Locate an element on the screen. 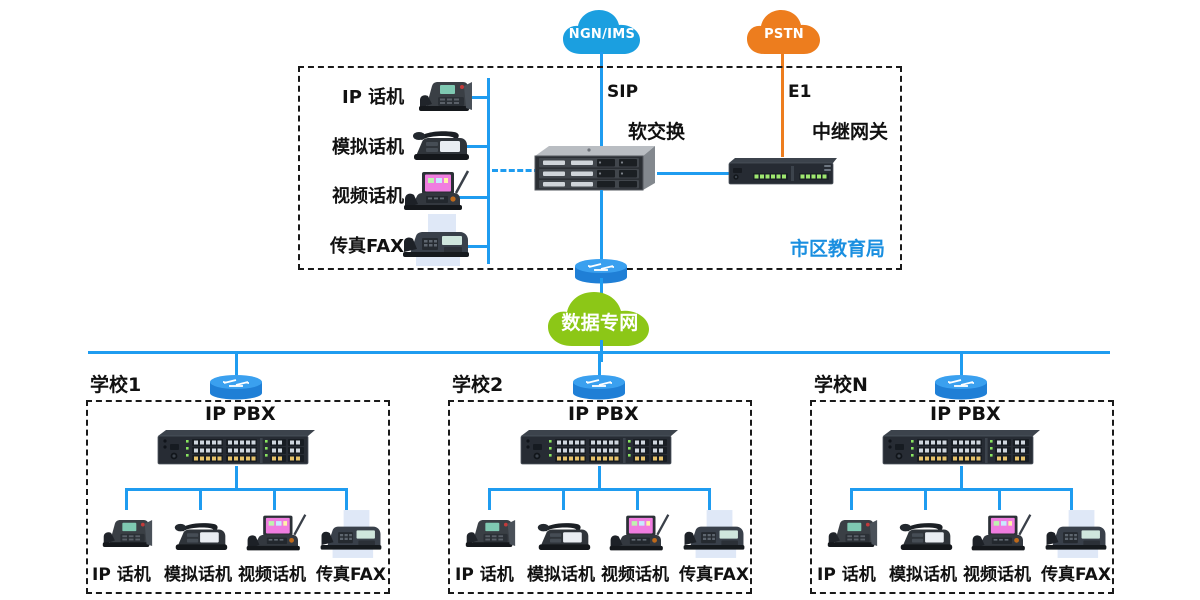 The width and height of the screenshot is (1200, 600). school-2-drop-analog-phone is located at coordinates (563, 499).